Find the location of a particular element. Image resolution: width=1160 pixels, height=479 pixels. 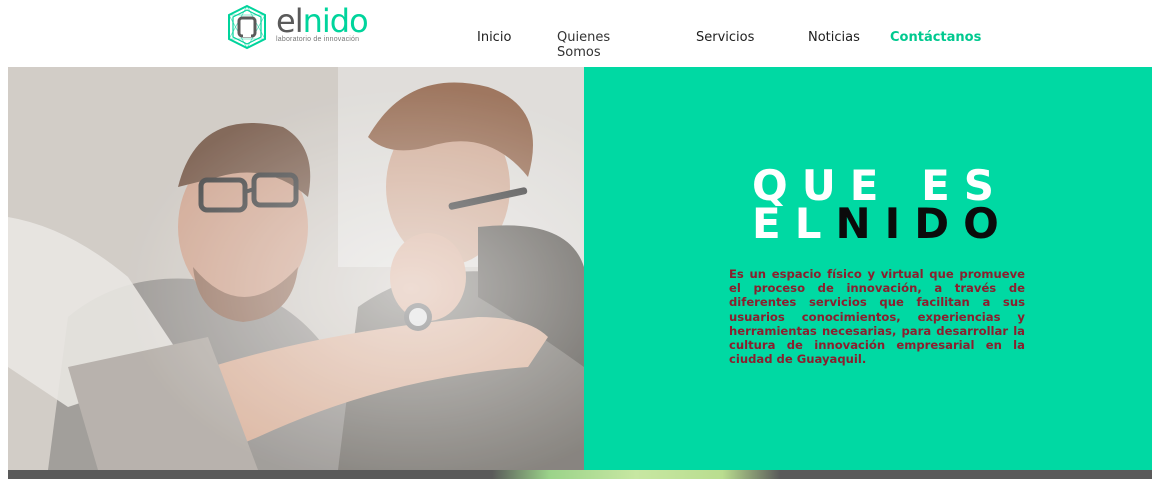

brand-logo: elnido laboratorio de innovación is located at coordinates (296, 26).